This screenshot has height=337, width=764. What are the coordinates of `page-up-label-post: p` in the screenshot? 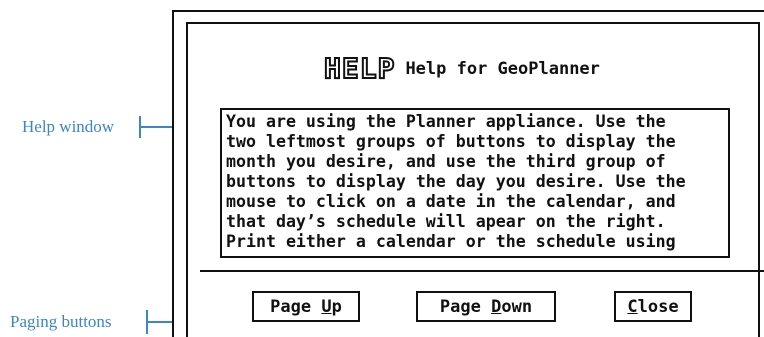 It's located at (336, 306).